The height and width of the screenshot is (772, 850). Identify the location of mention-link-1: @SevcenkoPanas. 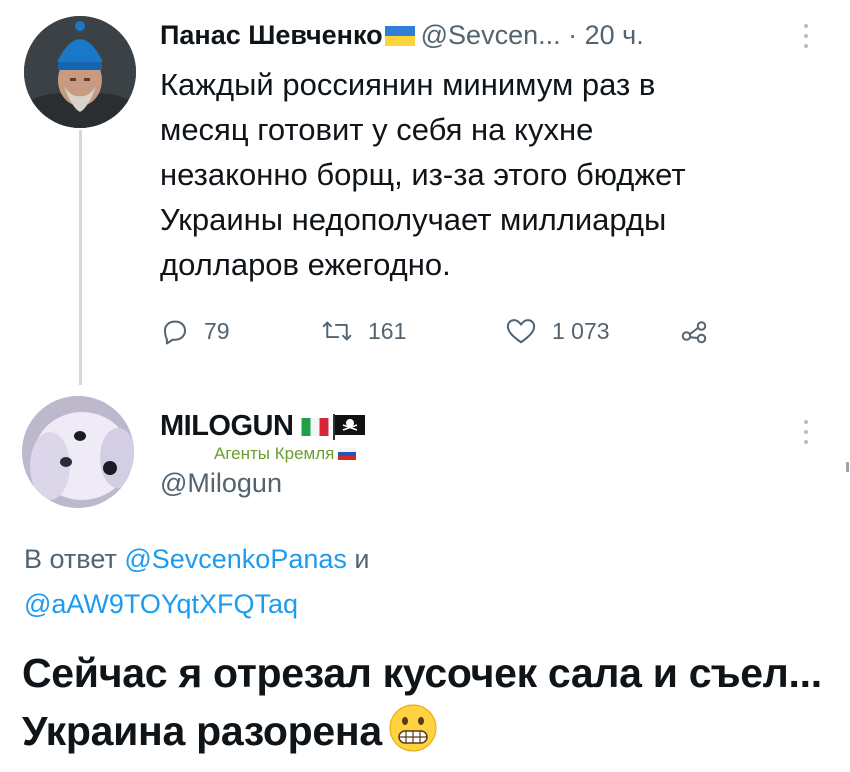
(235, 559).